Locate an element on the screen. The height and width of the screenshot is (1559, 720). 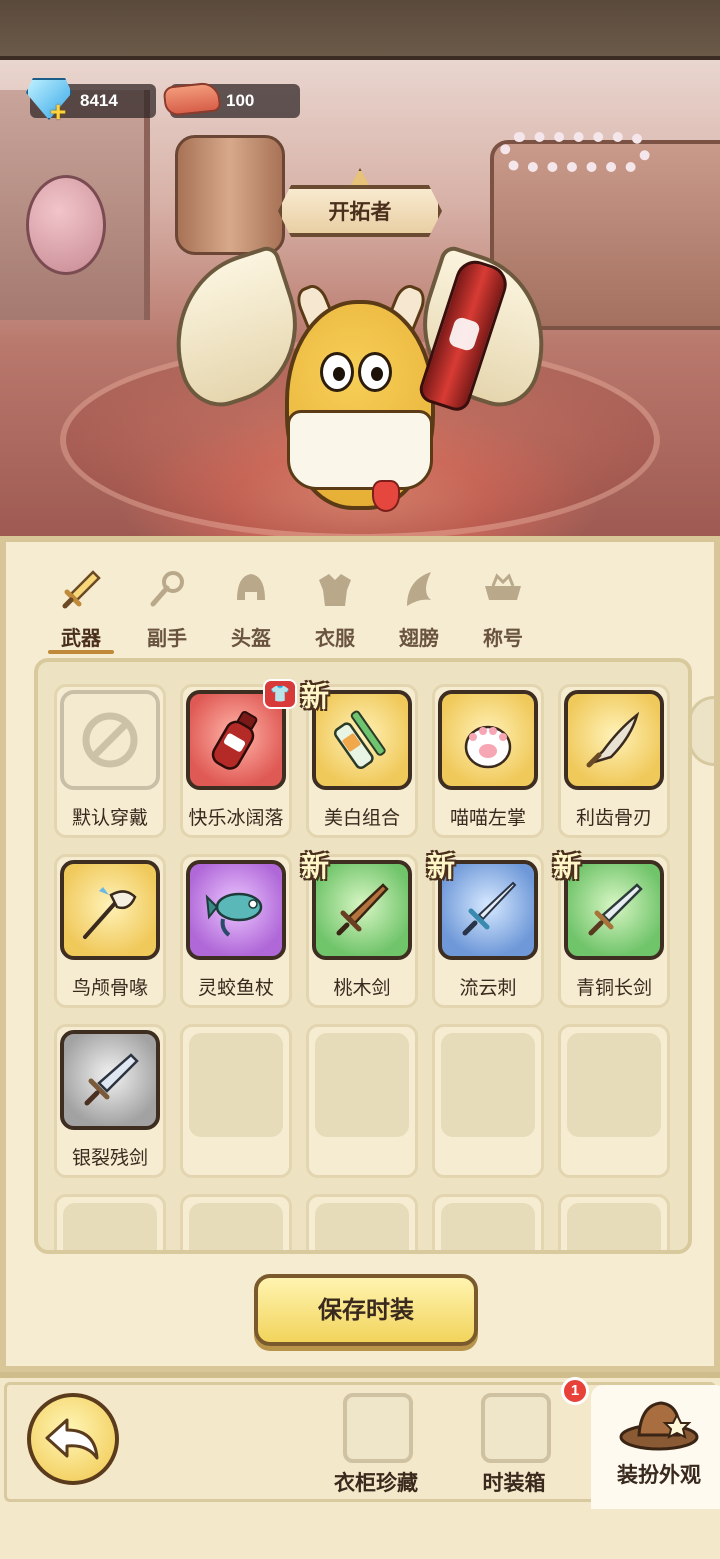
tab-title: 称号 is located at coordinates (503, 612).